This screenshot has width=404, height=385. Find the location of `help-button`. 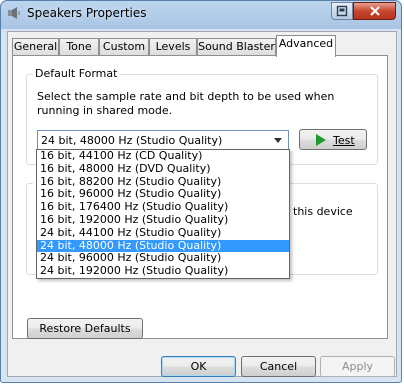

help-button is located at coordinates (342, 11).